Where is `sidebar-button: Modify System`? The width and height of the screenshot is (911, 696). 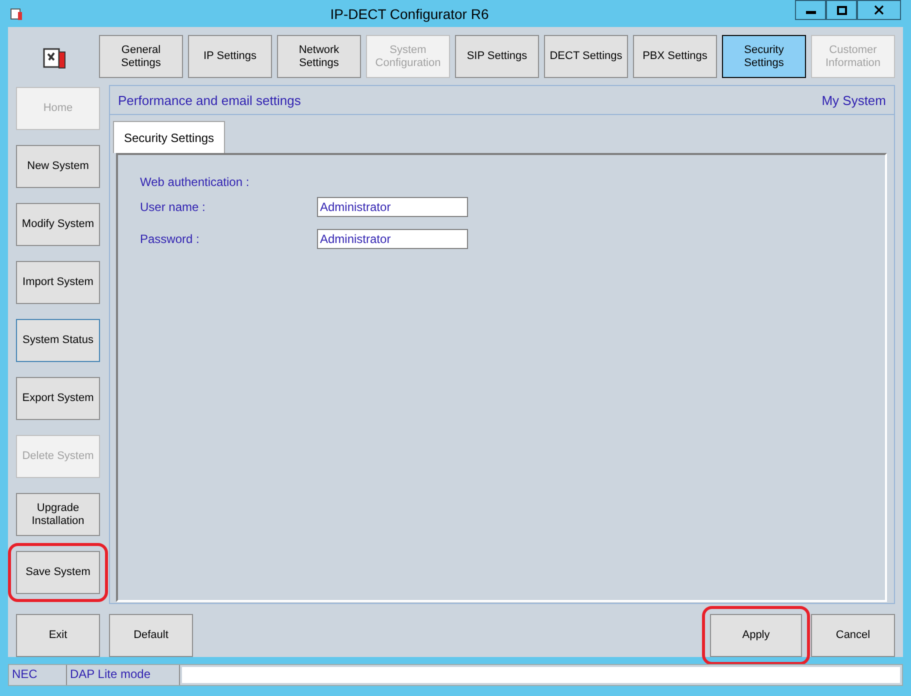 sidebar-button: Modify System is located at coordinates (58, 224).